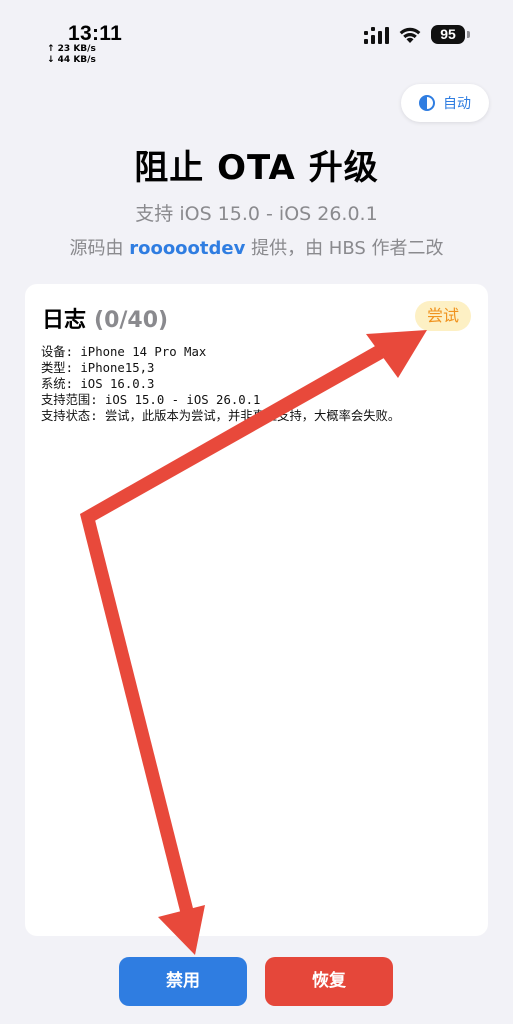  What do you see at coordinates (329, 981) in the screenshot?
I see `restore-button: 恢复` at bounding box center [329, 981].